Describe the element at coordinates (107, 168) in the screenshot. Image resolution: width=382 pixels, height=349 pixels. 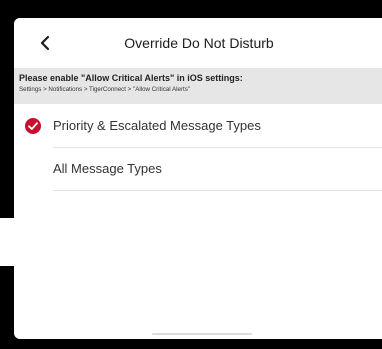
I see `option-label: All Message Types` at that location.